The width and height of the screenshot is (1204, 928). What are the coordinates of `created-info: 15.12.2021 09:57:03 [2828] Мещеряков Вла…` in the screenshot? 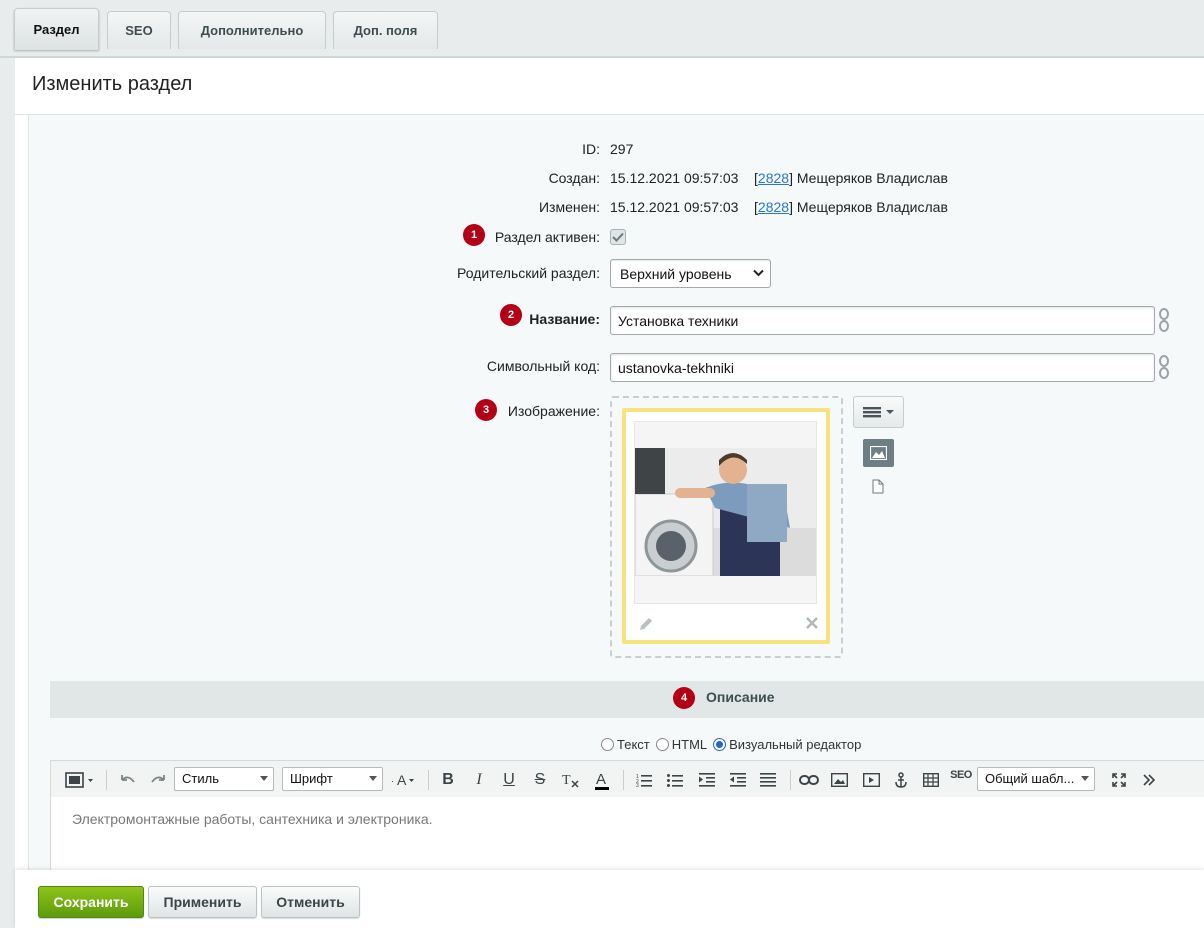 It's located at (779, 178).